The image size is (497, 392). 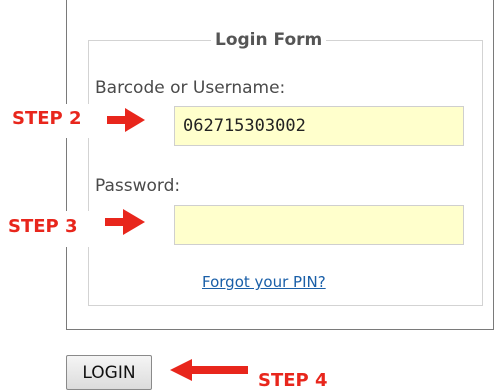 I want to click on login-button: LOGIN, so click(x=109, y=372).